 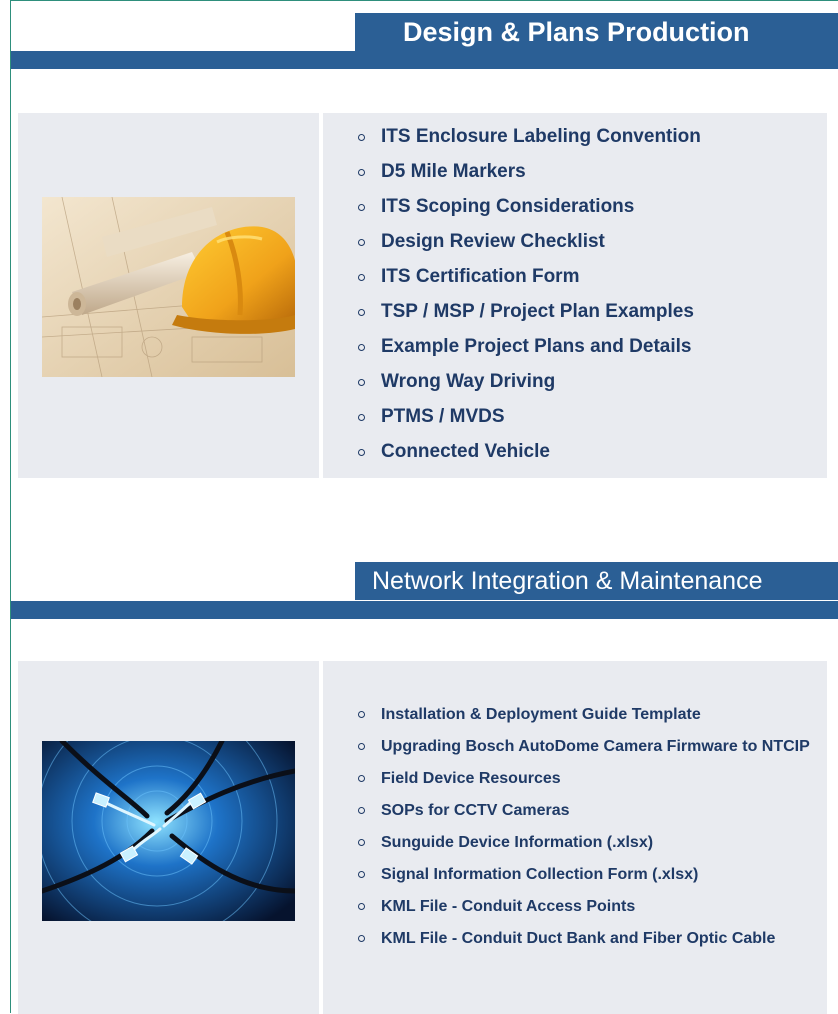 I want to click on section-title-text: Design & Plans Production, so click(x=576, y=31).